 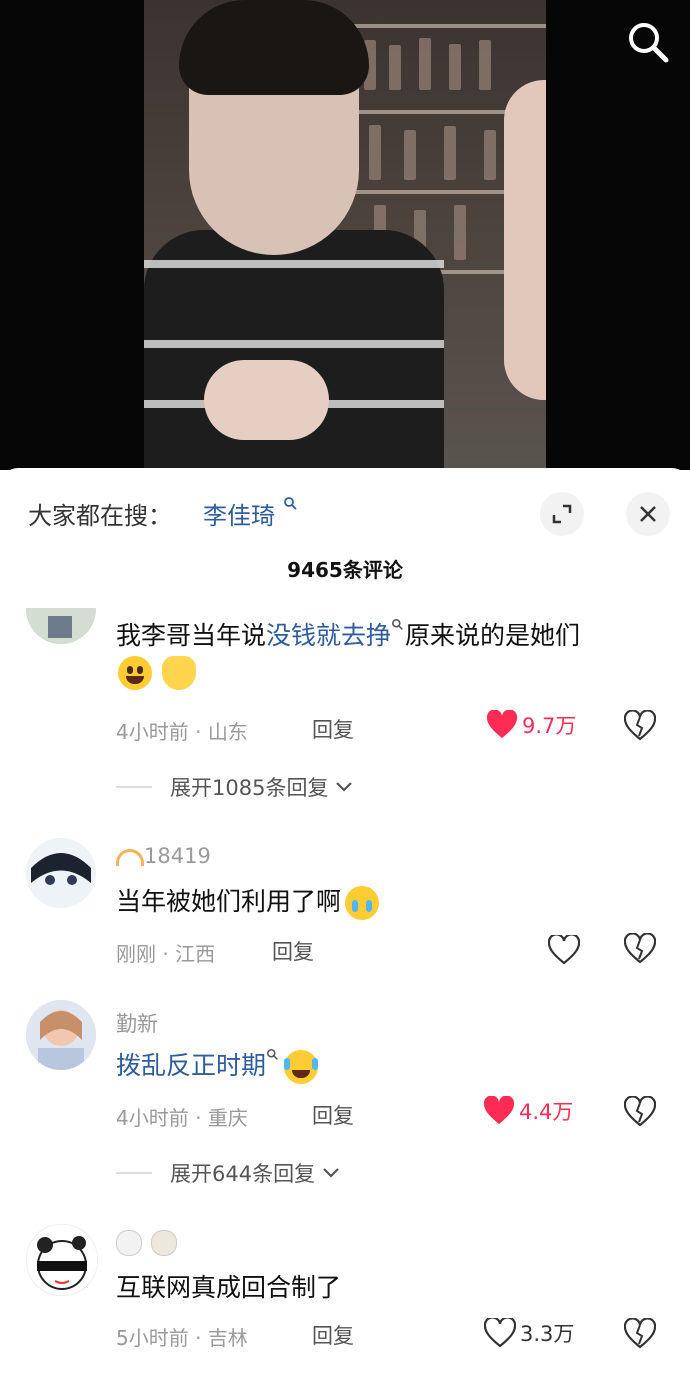 I want to click on ok-hand-emoji-icon, so click(x=178, y=673).